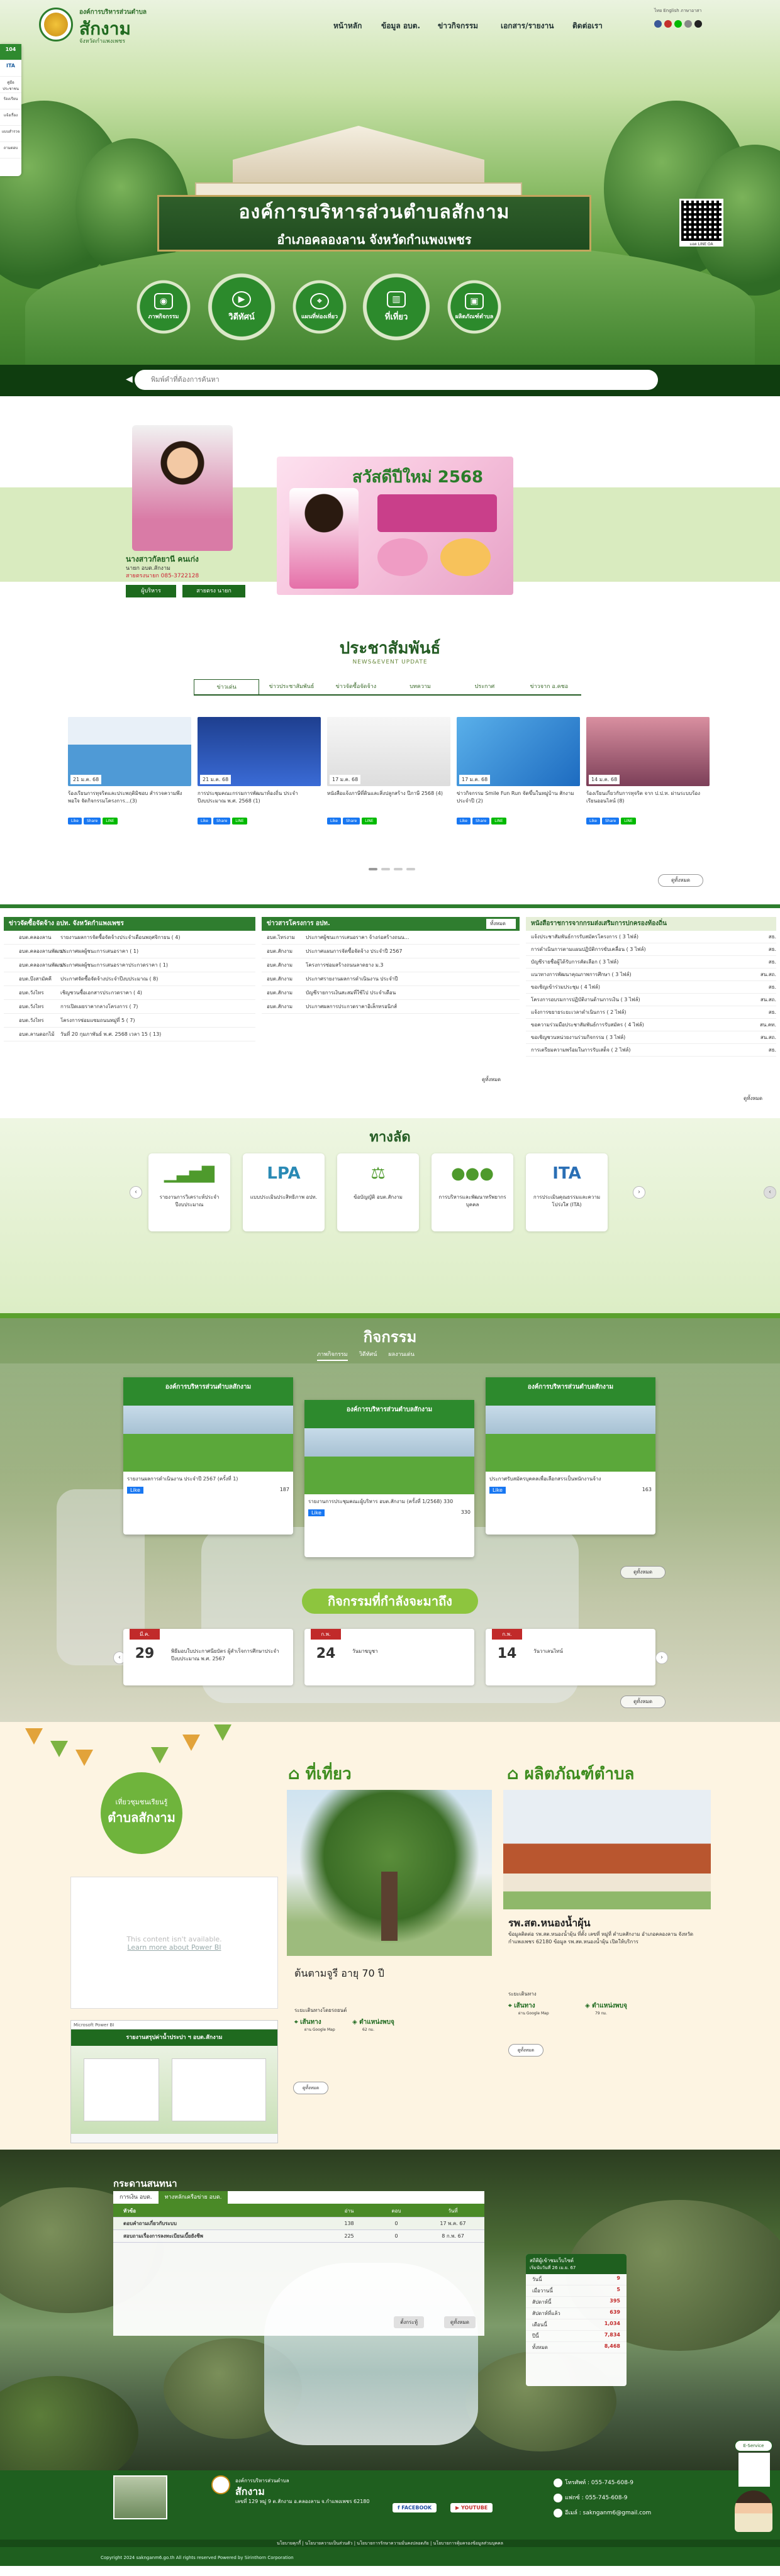  I want to click on tab-photos: ภาพกิจกรรม, so click(332, 1355).